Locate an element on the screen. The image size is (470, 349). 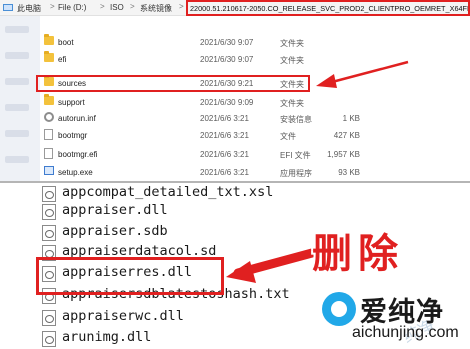
watermark-url: aichunjing.com is located at coordinates (405, 332).